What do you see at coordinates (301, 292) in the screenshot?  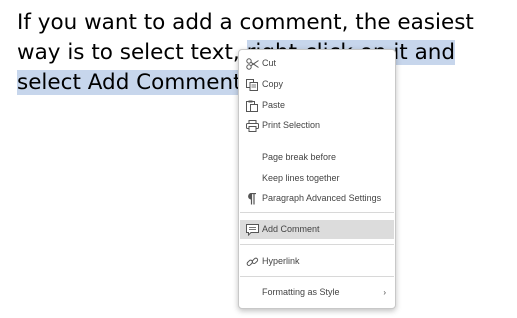 I see `menu-item-label: Formatting as Style` at bounding box center [301, 292].